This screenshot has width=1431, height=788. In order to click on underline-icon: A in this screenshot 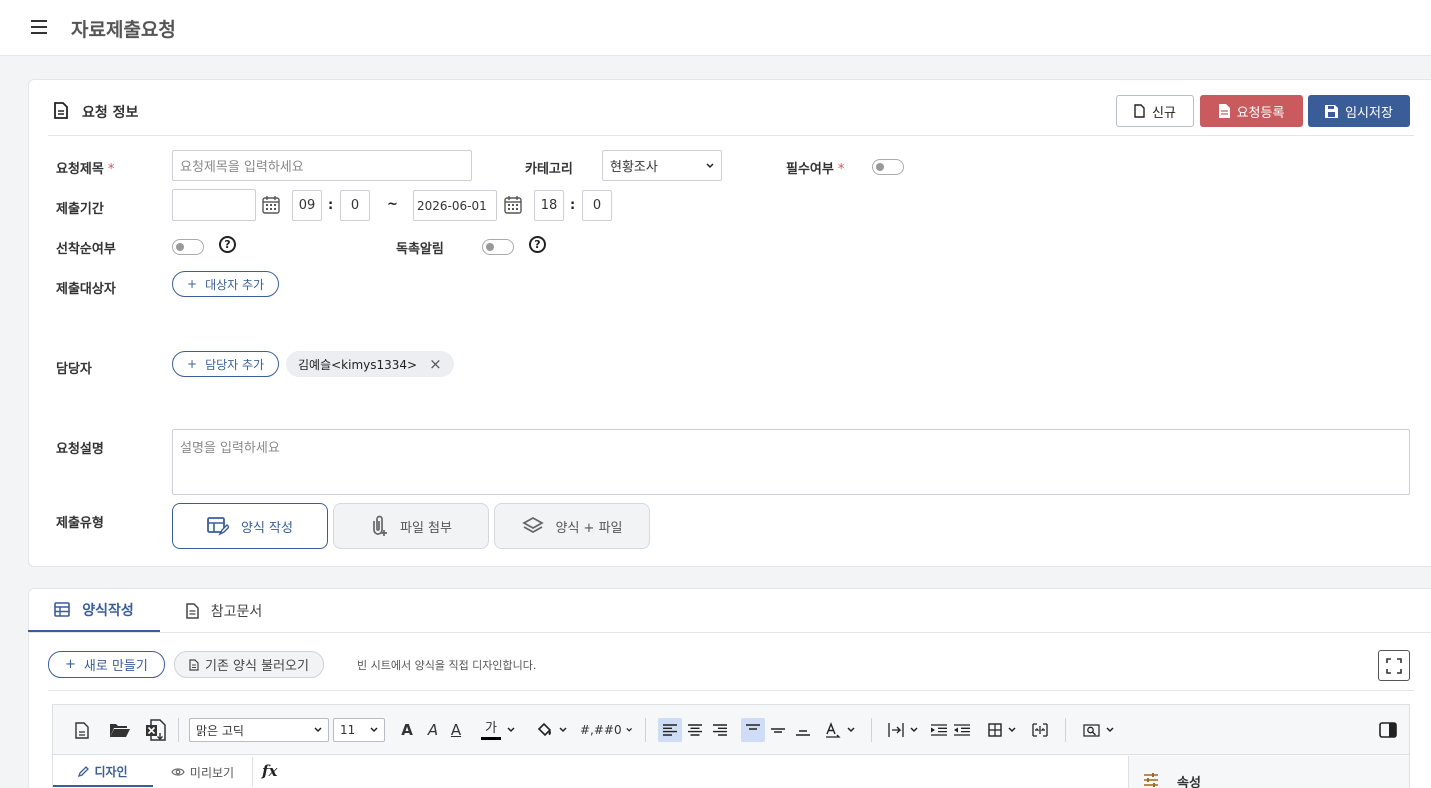, I will do `click(456, 730)`.